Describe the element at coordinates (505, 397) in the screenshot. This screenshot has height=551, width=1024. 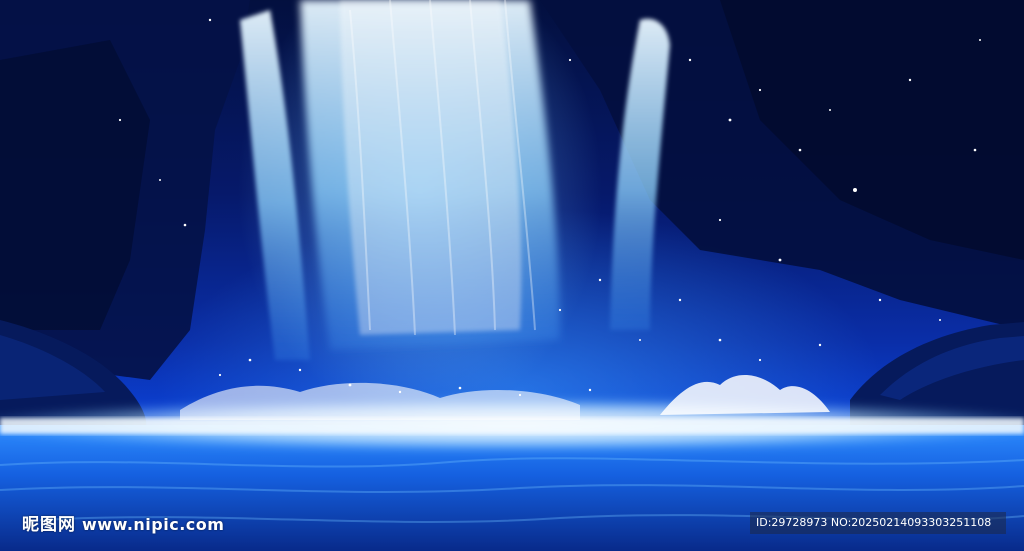
I see `splash` at that location.